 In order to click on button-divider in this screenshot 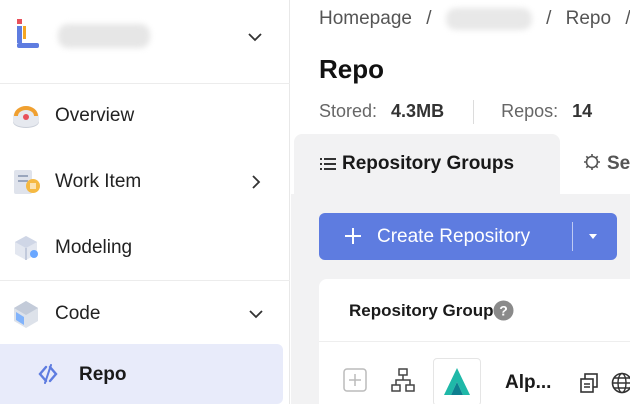, I will do `click(572, 236)`.